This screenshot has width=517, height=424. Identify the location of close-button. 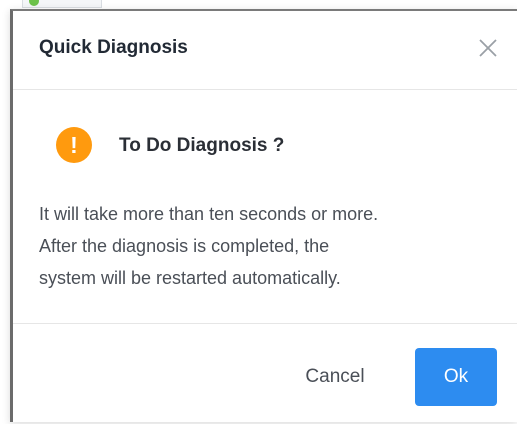
(488, 48).